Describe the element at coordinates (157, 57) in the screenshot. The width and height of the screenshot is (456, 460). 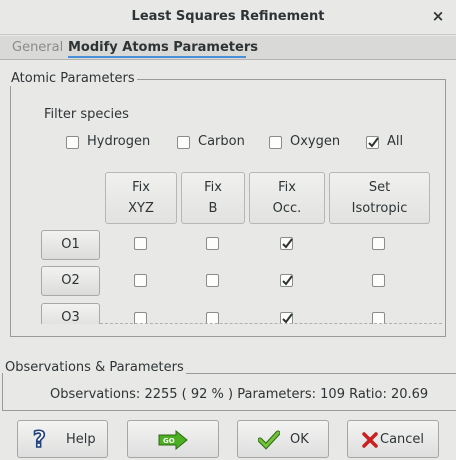
I see `active-tab-indicator` at that location.